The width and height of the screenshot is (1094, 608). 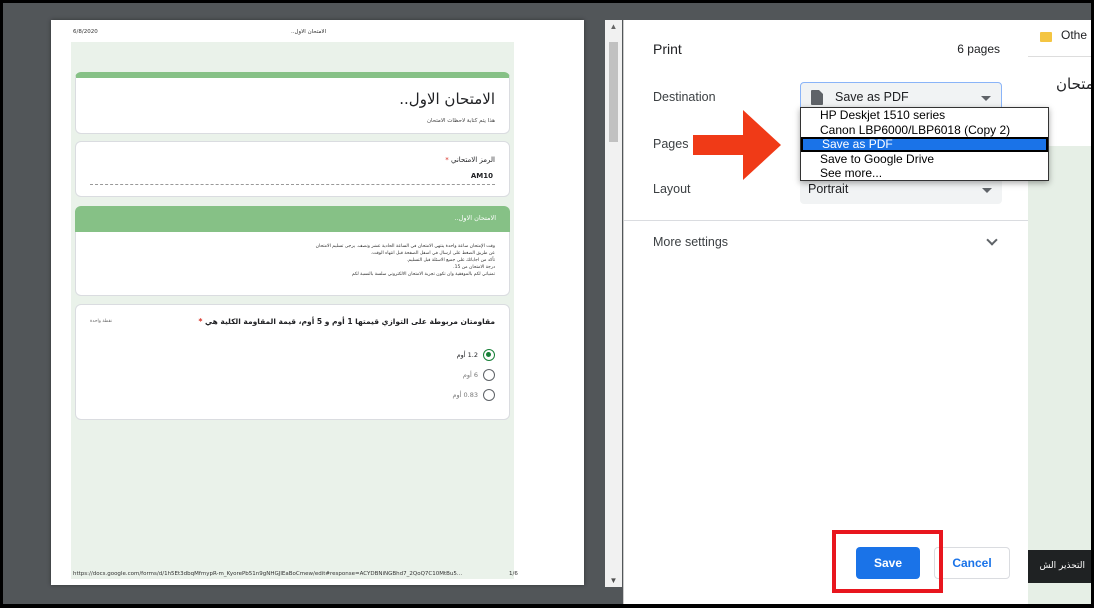 I want to click on pages-label: Pages, so click(x=671, y=144).